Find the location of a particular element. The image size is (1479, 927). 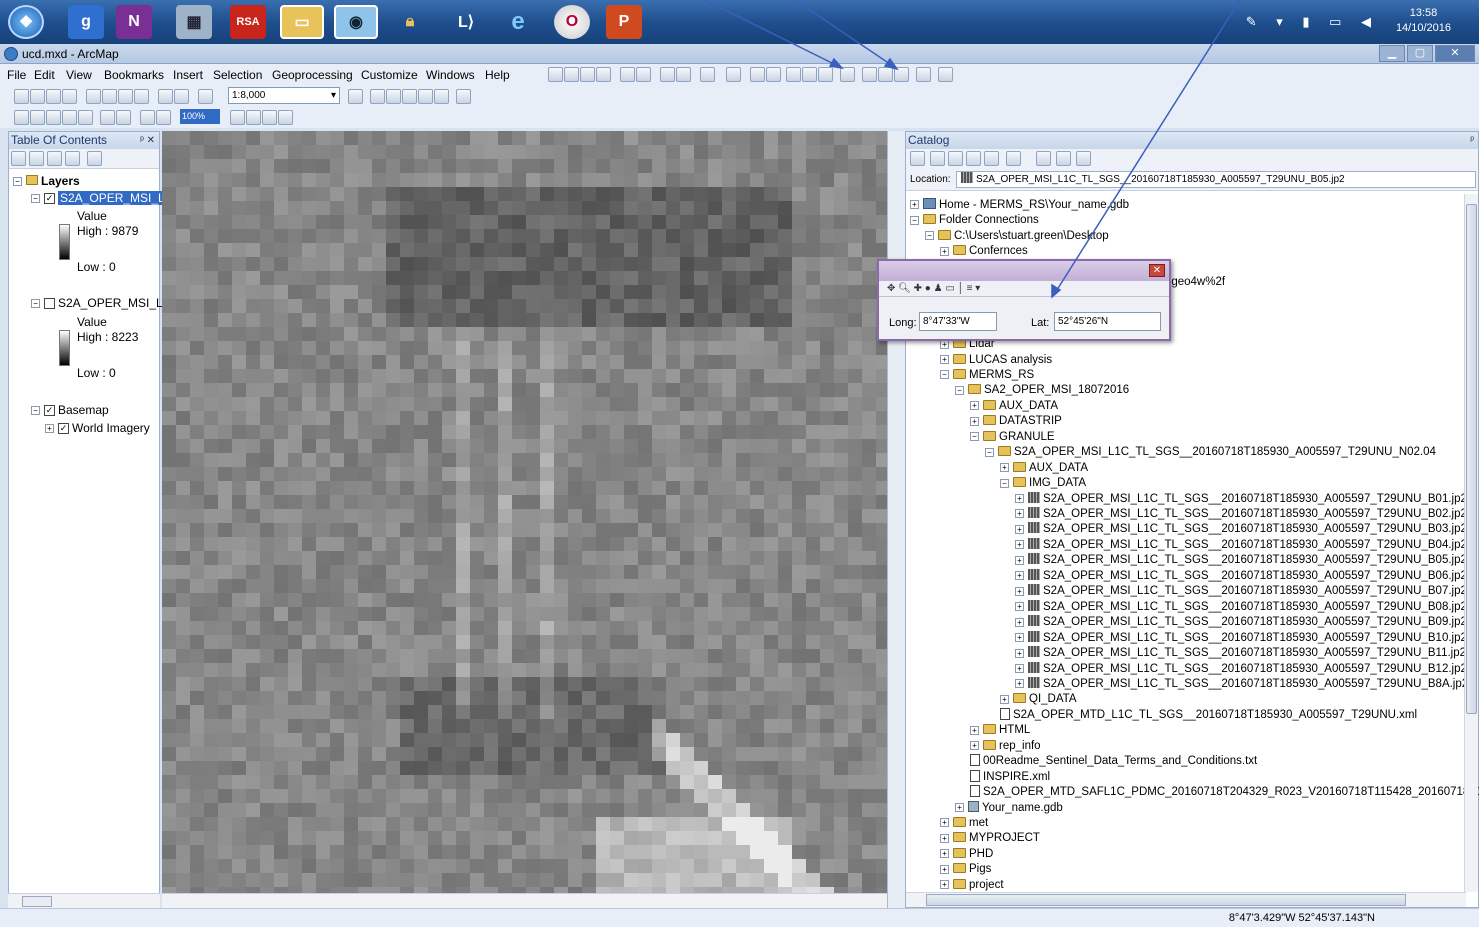

catalog-vertical-scrollbar is located at coordinates (1471, 543).